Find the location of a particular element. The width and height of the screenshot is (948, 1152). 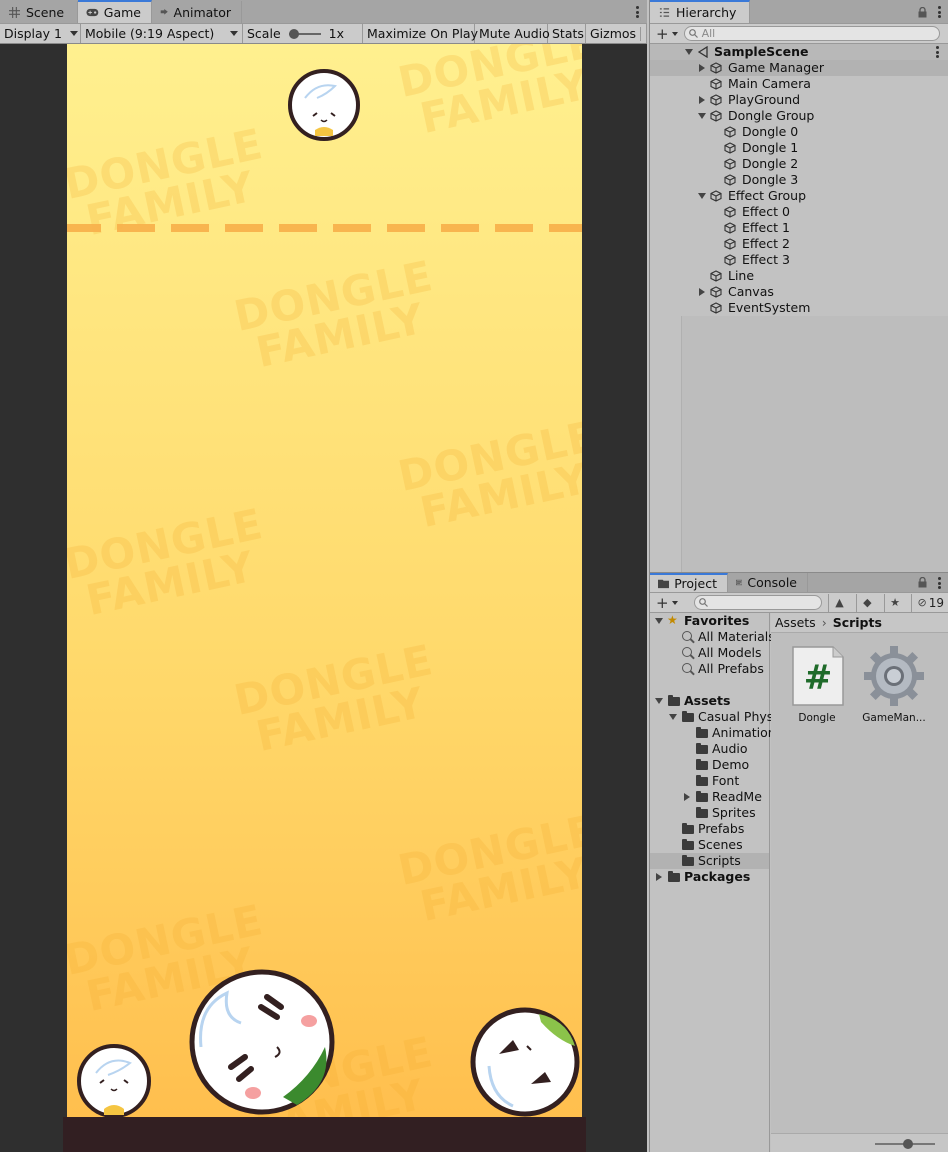

display-value: Display 1 is located at coordinates (33, 33).